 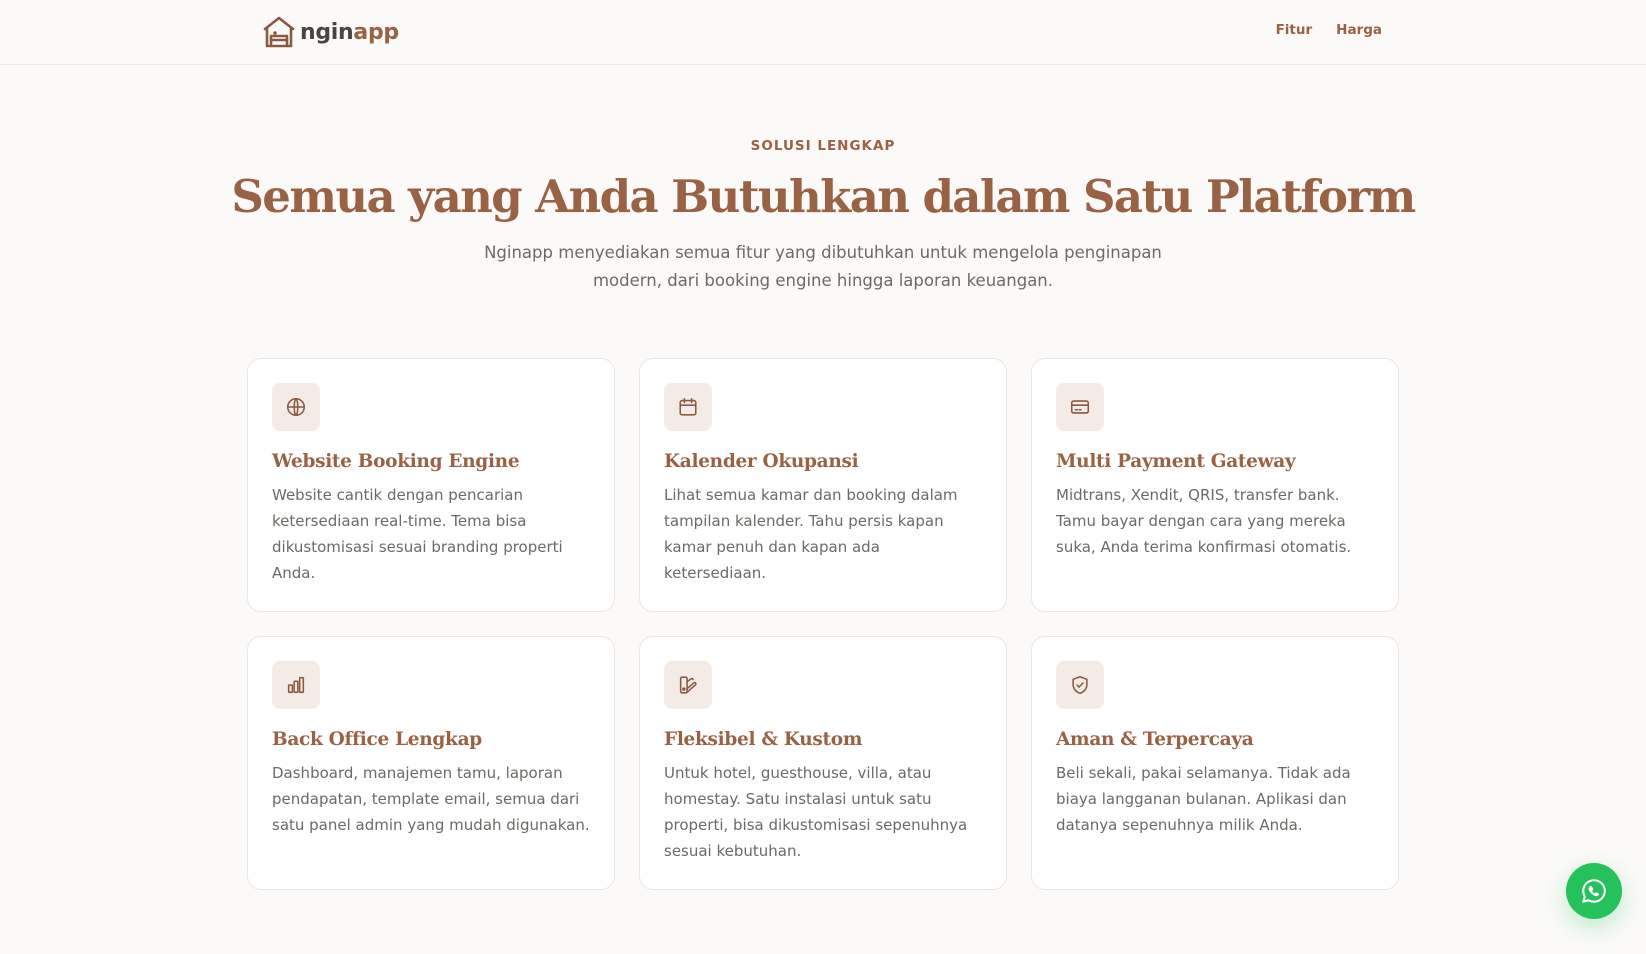 I want to click on shield-check-icon, so click(x=1080, y=685).